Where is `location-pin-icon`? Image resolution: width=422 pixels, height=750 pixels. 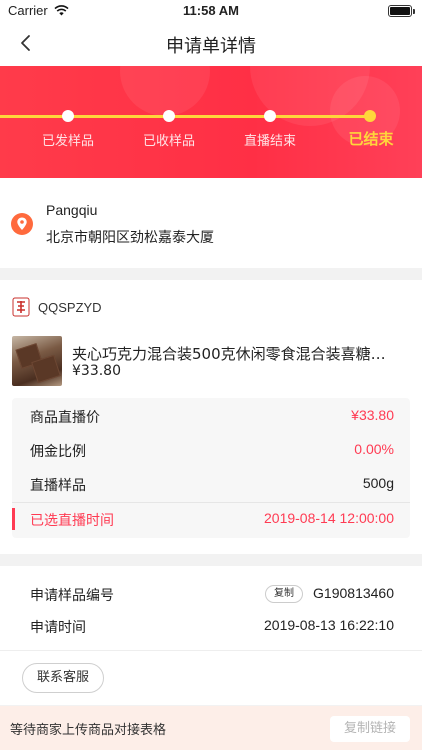 location-pin-icon is located at coordinates (22, 224).